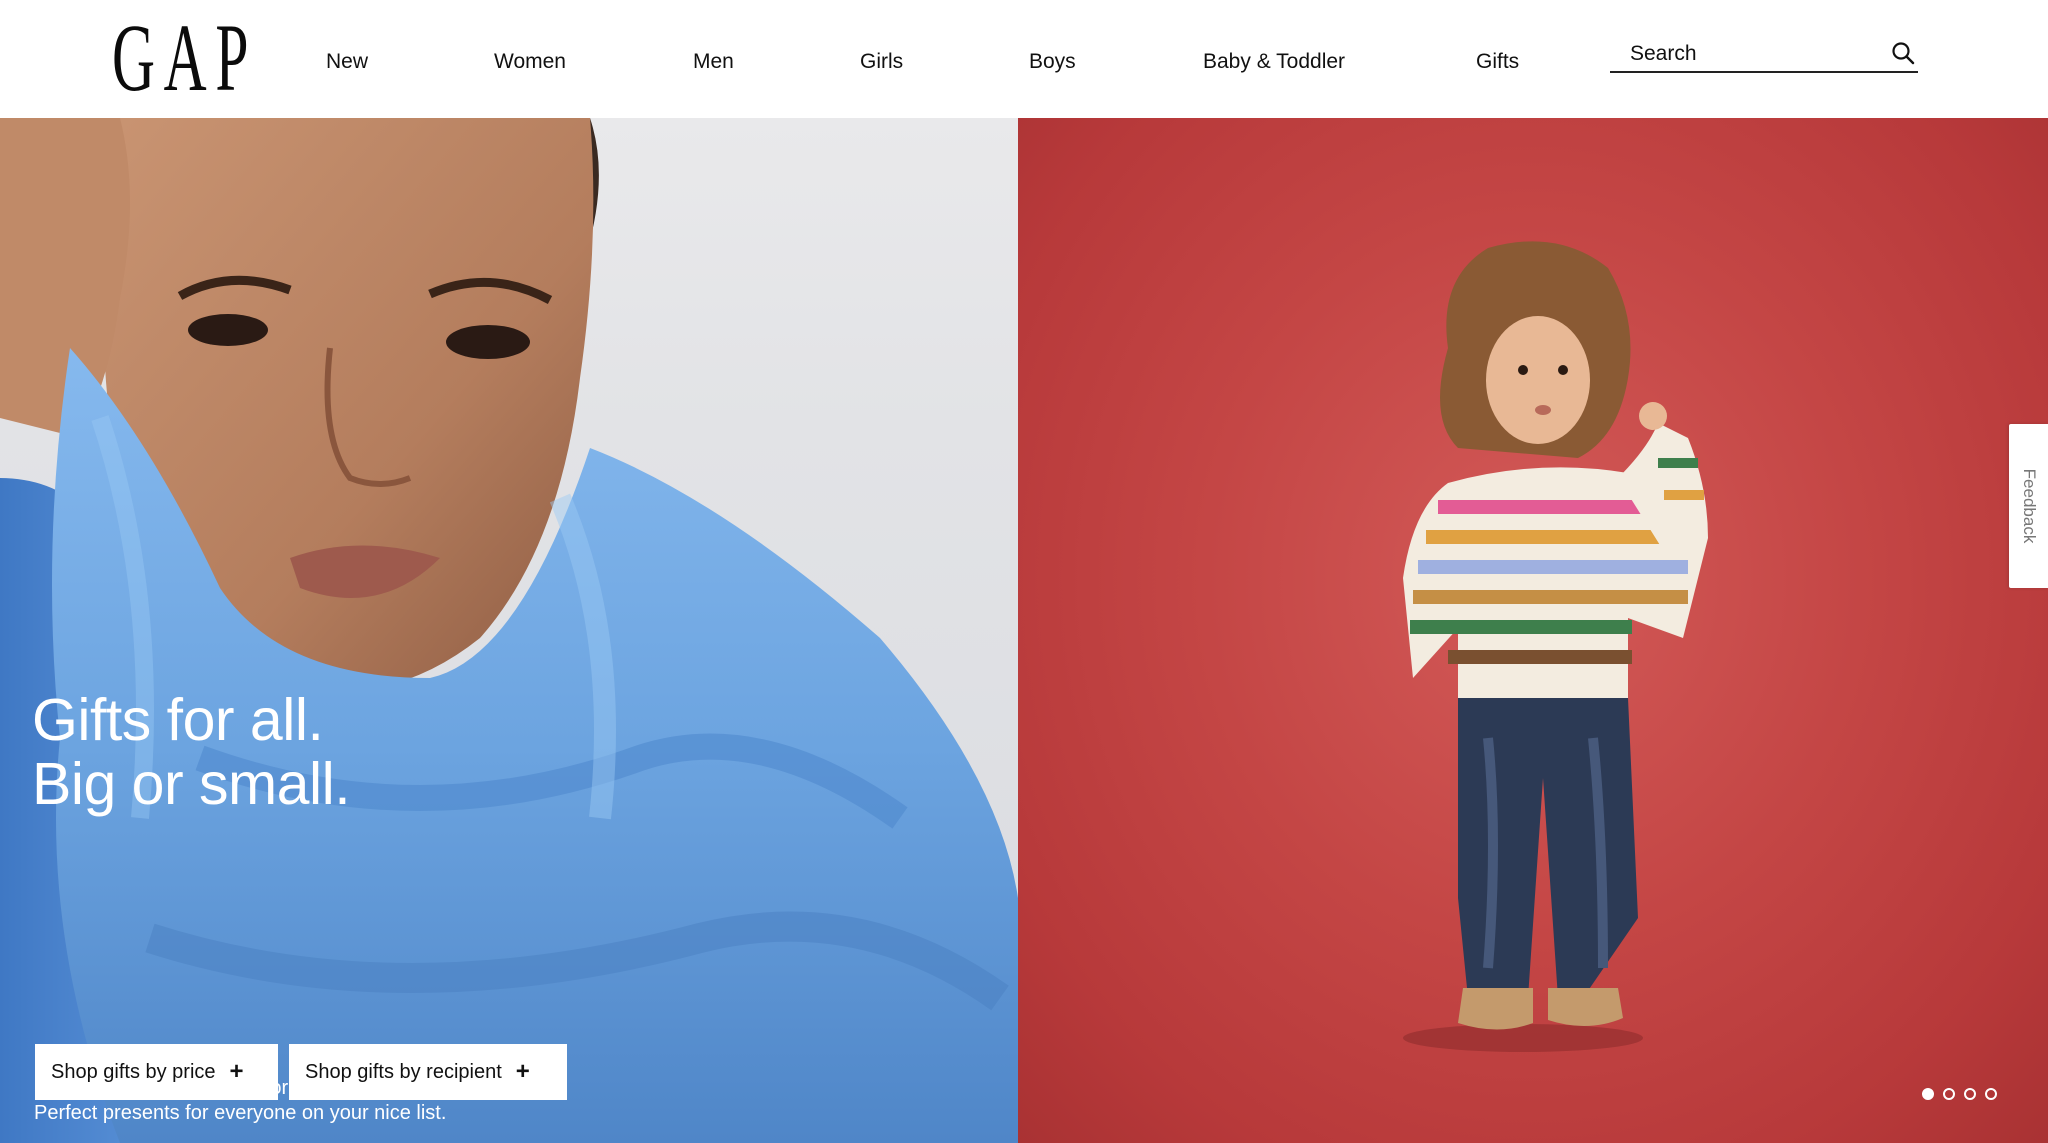  What do you see at coordinates (191, 784) in the screenshot?
I see `hero-headline-line2: Big or small.` at bounding box center [191, 784].